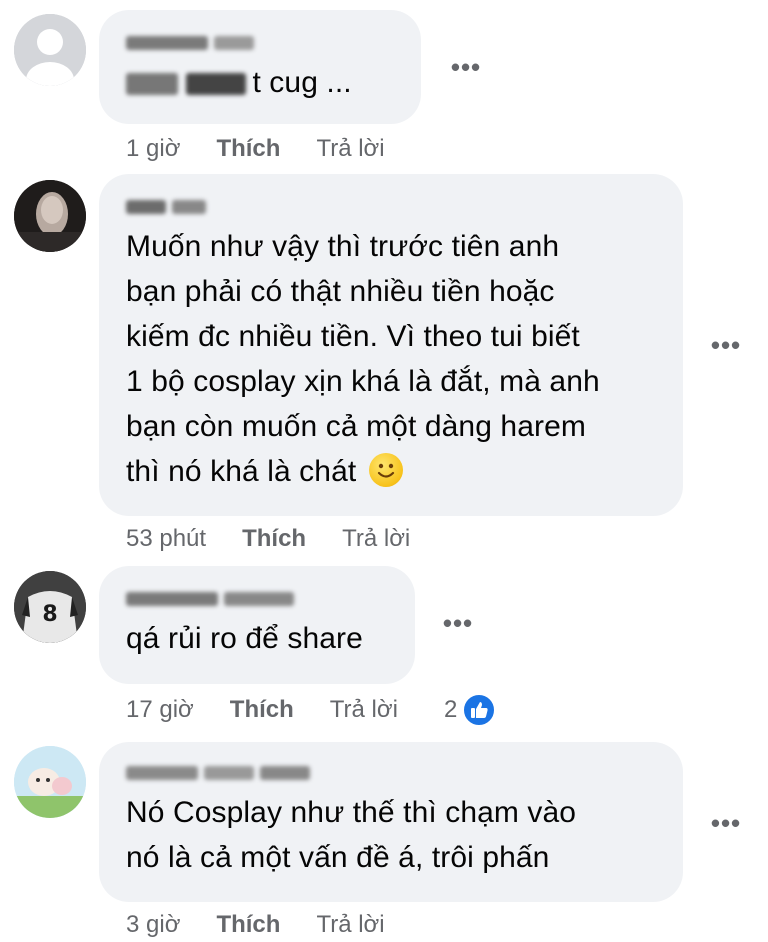  Describe the element at coordinates (385, 470) in the screenshot. I see `slightly-smiling-face-icon` at that location.